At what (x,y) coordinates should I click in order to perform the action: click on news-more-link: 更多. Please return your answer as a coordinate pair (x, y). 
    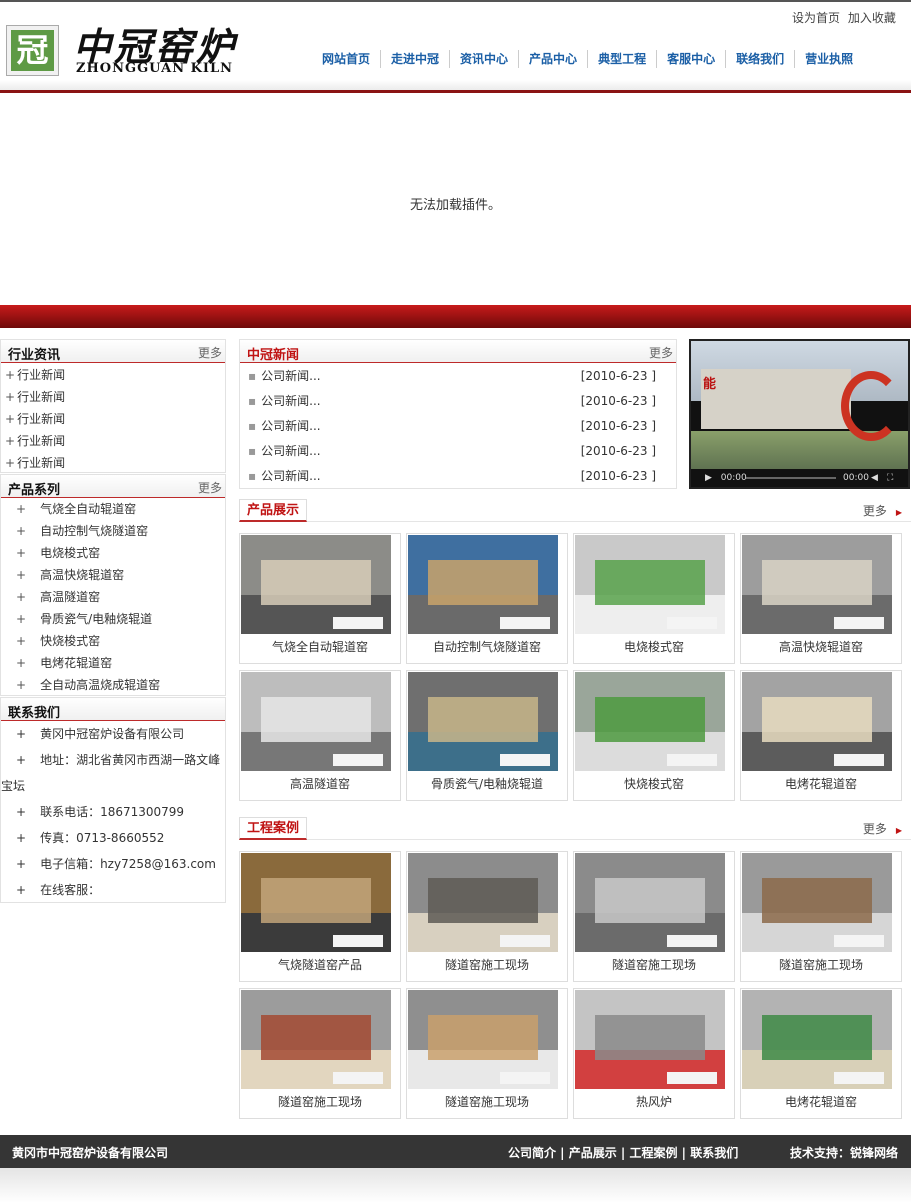
    Looking at the image, I should click on (661, 352).